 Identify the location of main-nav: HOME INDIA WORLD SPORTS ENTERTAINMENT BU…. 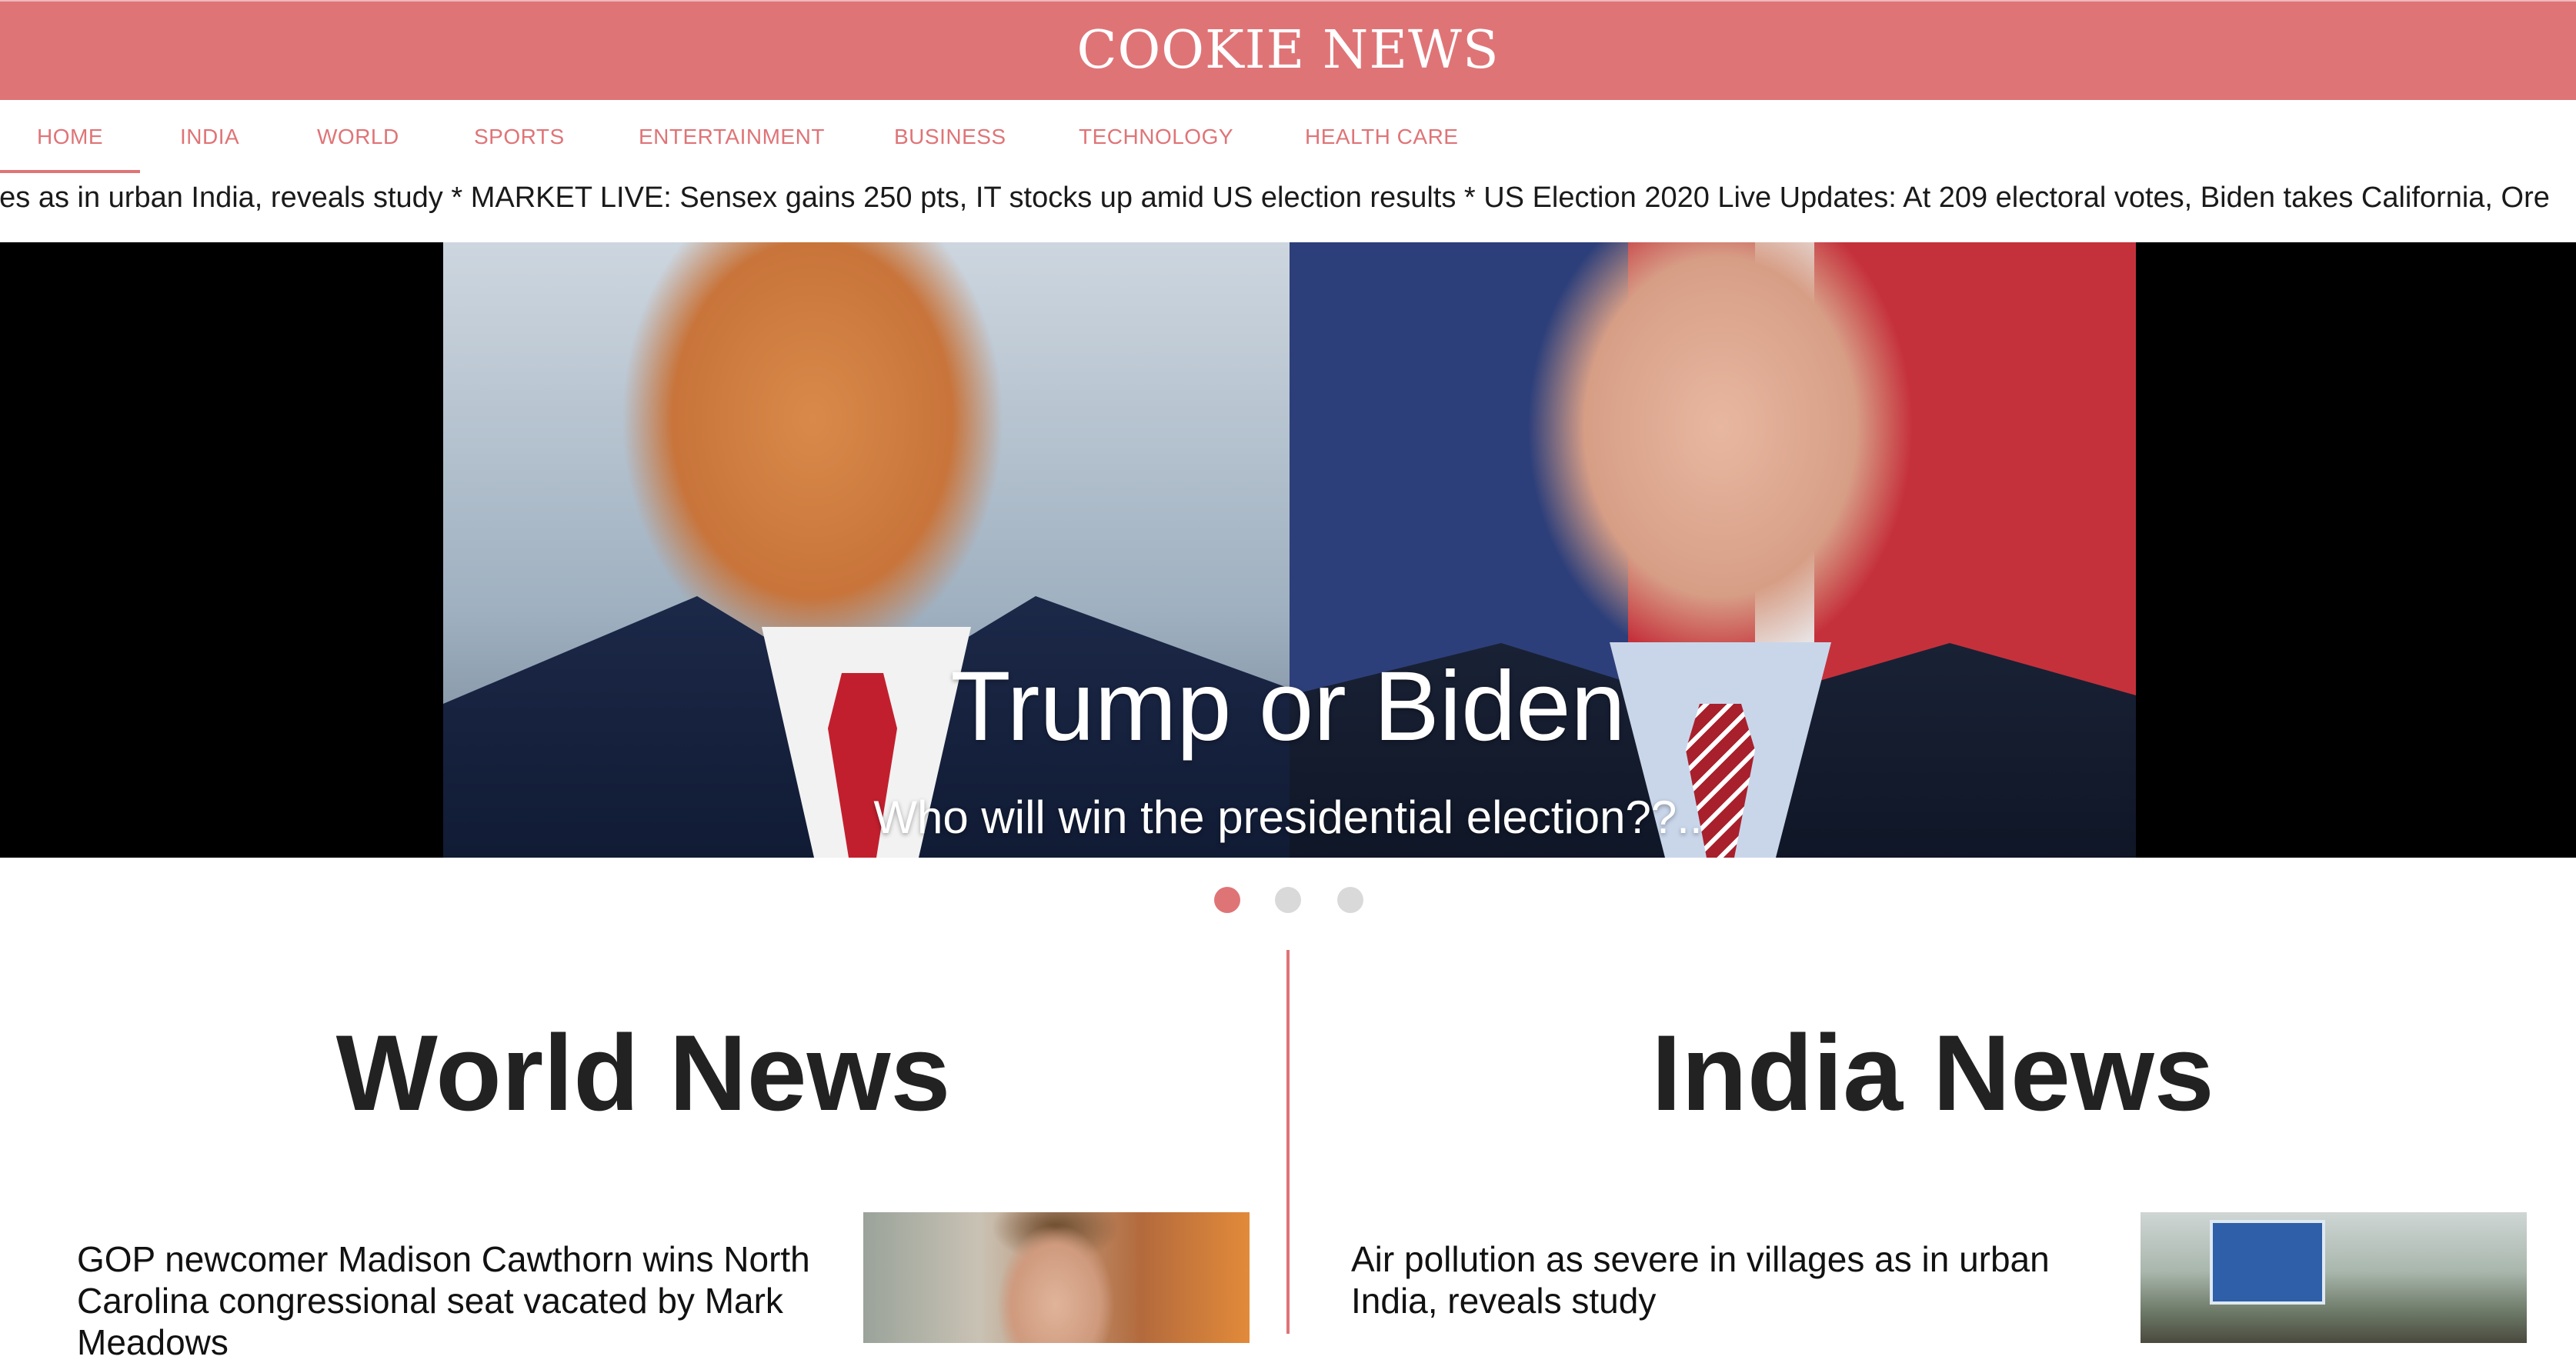
(1288, 136).